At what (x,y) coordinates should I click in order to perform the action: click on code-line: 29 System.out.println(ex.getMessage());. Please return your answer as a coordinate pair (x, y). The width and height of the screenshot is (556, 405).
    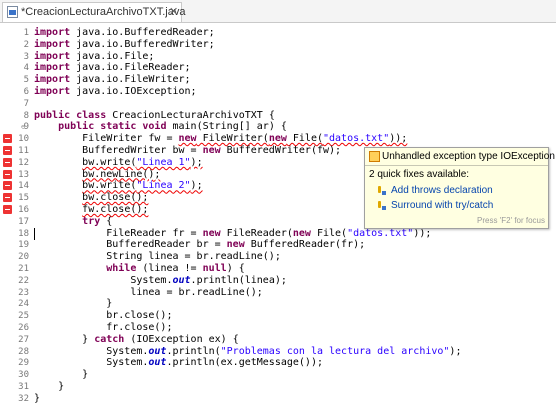
    Looking at the image, I should click on (278, 363).